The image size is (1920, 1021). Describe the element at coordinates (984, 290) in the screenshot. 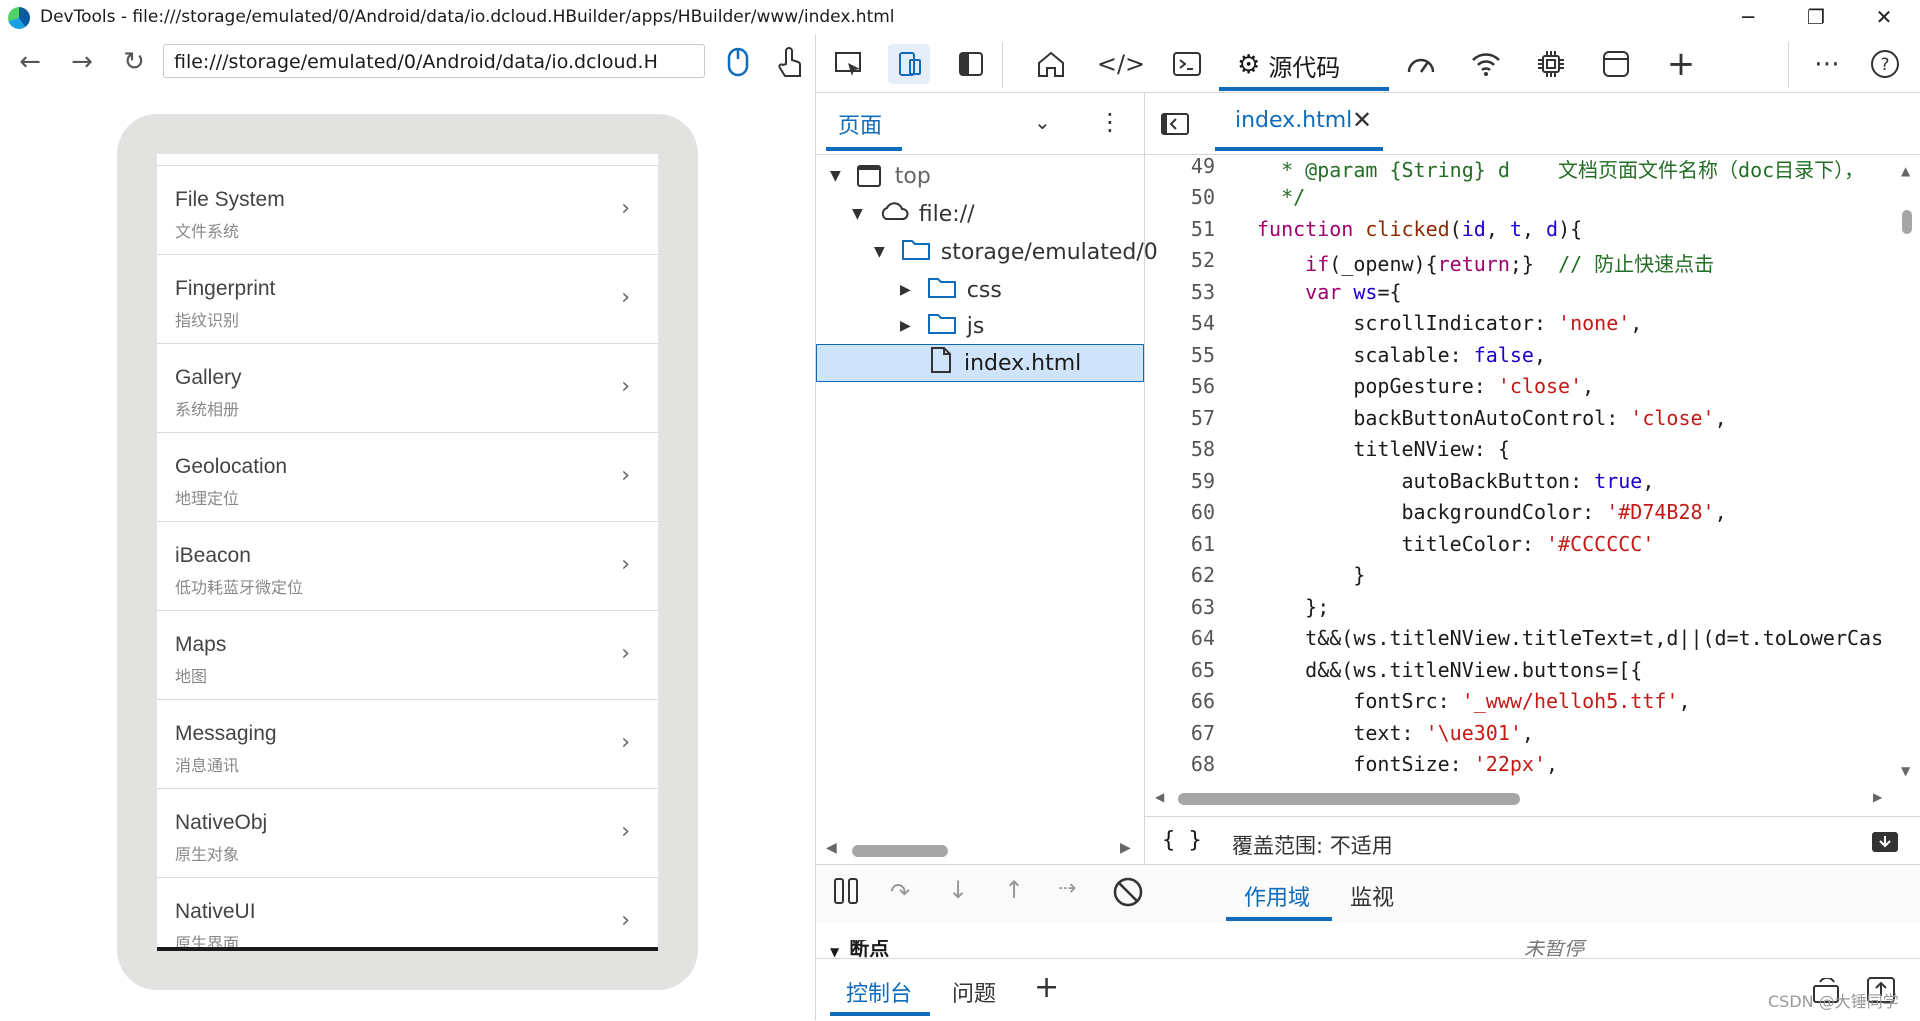

I see `tree-item-label: css` at that location.